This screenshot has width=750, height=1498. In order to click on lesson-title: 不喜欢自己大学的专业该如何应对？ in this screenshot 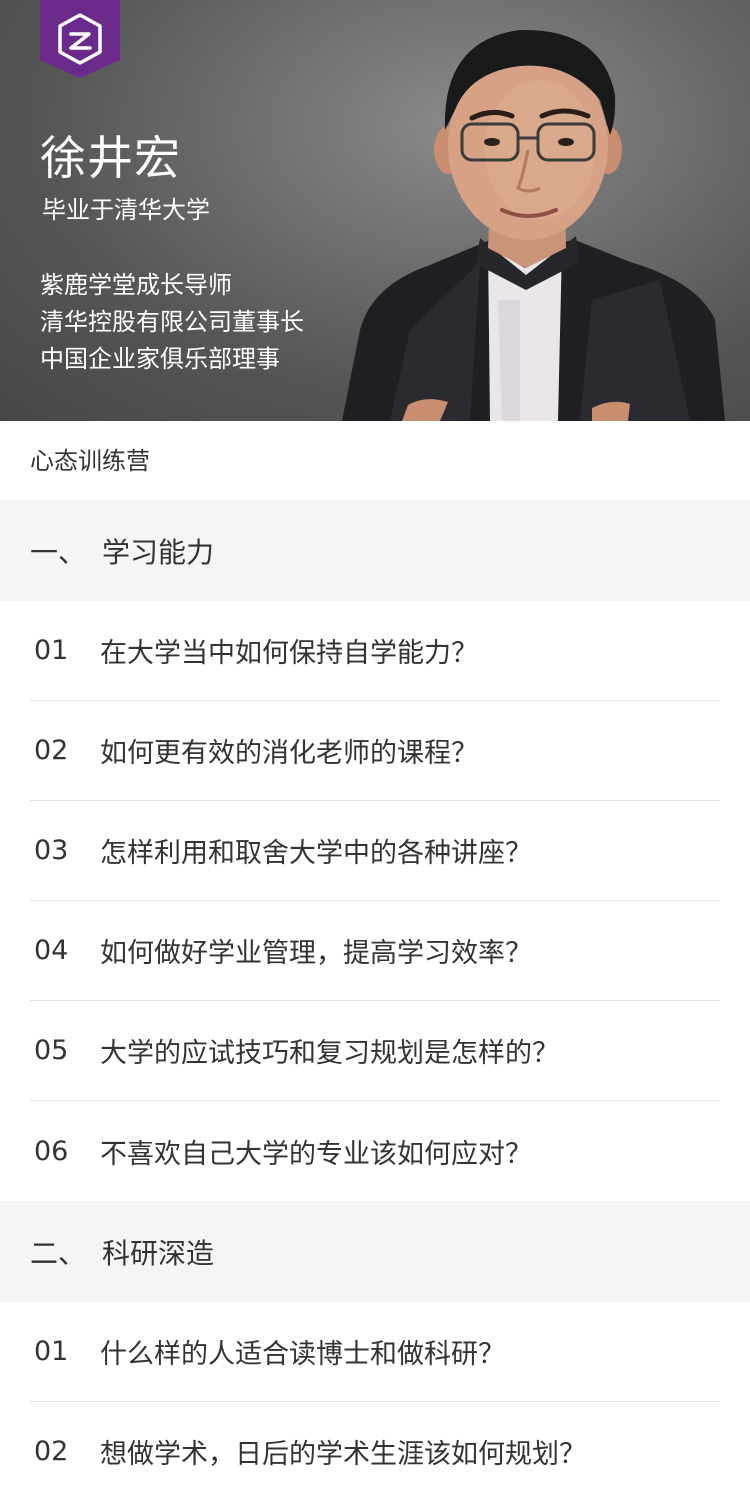, I will do `click(316, 1154)`.